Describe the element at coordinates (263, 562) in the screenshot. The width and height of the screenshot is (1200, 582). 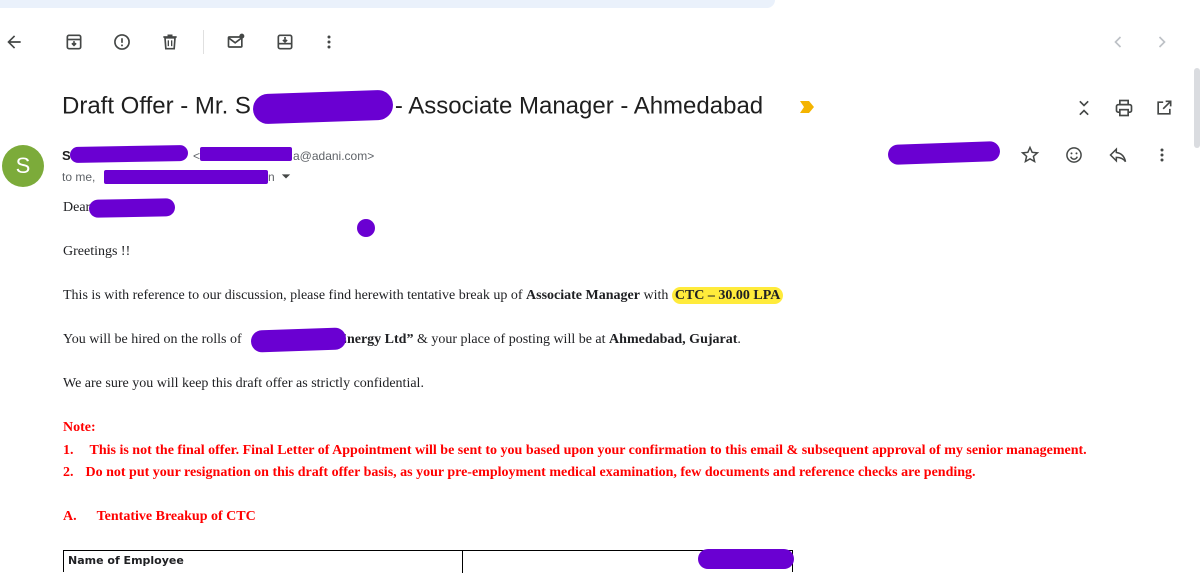
I see `table-header-cell: Name of Employee` at that location.